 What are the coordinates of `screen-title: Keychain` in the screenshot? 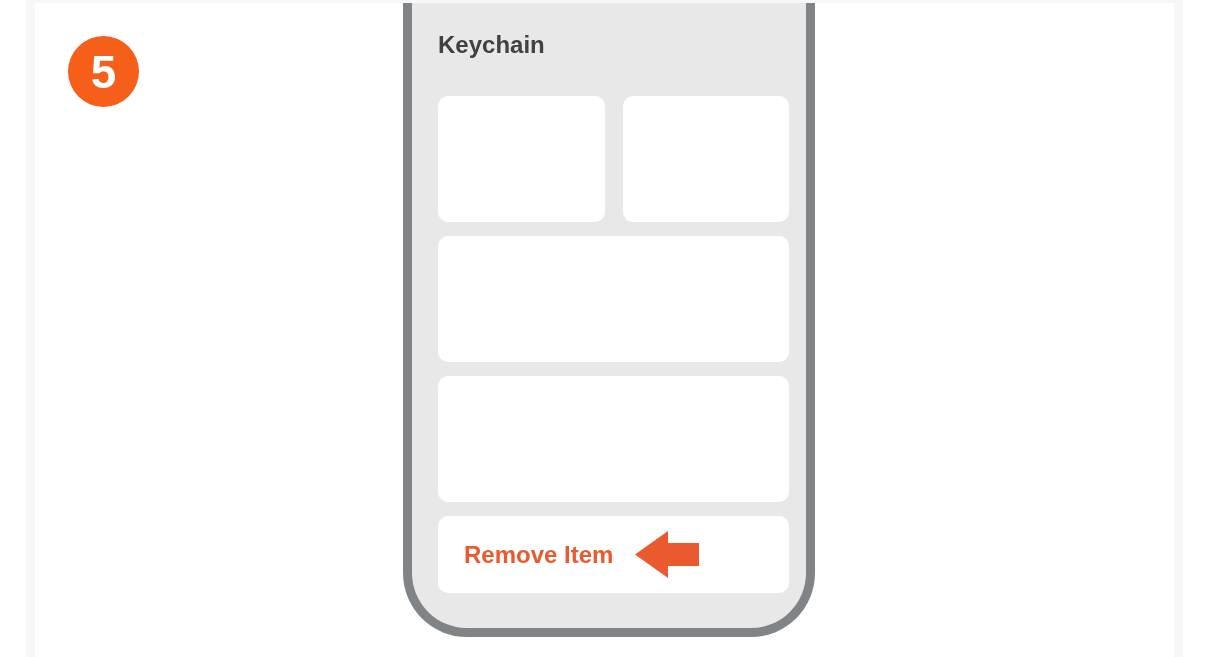 It's located at (491, 45).